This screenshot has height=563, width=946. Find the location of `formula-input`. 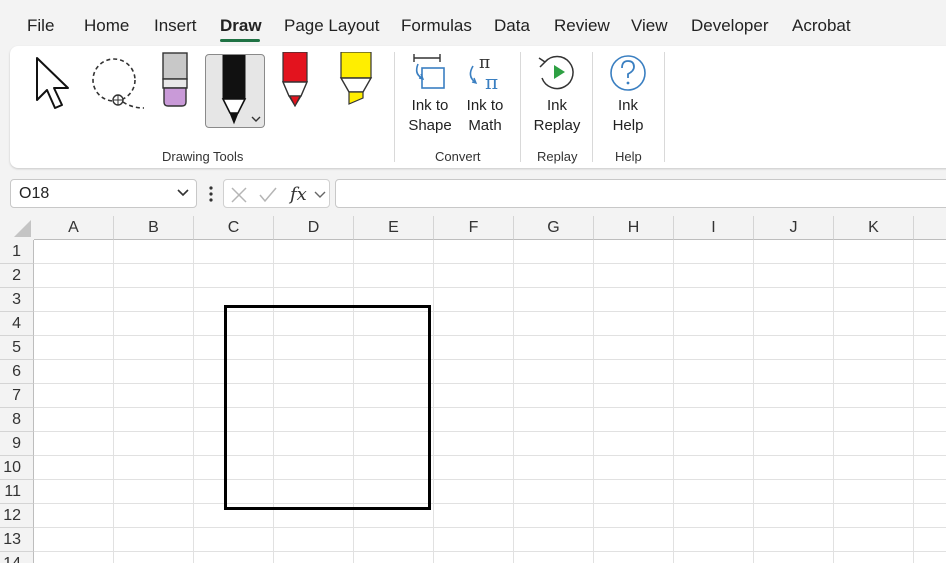

formula-input is located at coordinates (640, 193).